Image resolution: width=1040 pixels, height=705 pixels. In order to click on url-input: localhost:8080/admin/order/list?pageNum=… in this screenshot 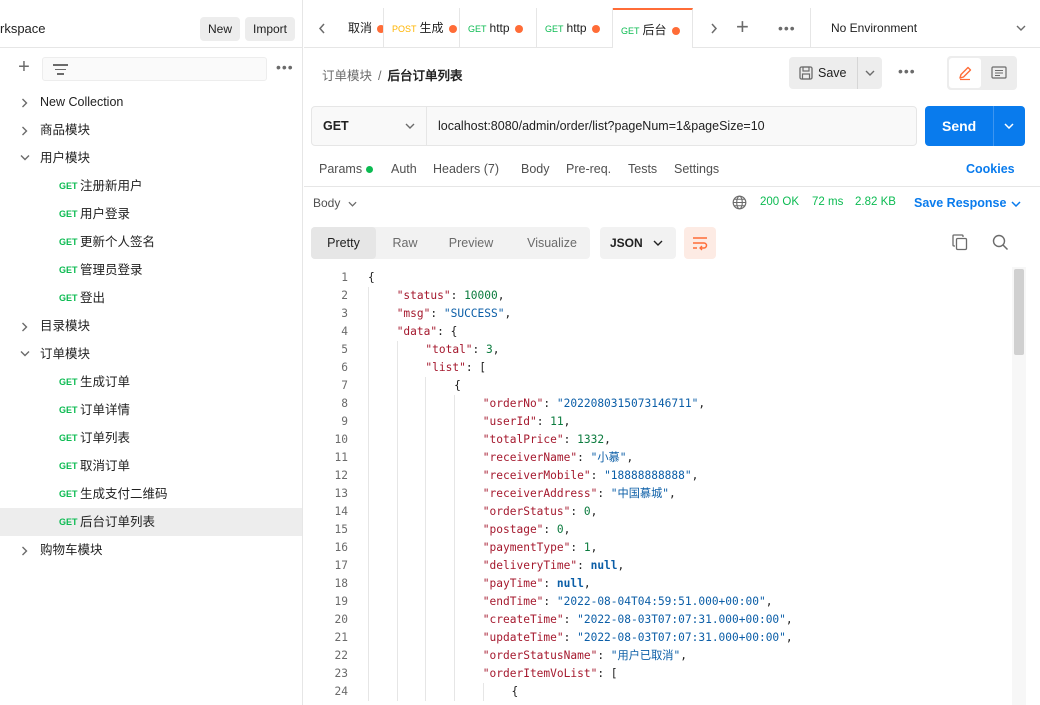, I will do `click(601, 126)`.